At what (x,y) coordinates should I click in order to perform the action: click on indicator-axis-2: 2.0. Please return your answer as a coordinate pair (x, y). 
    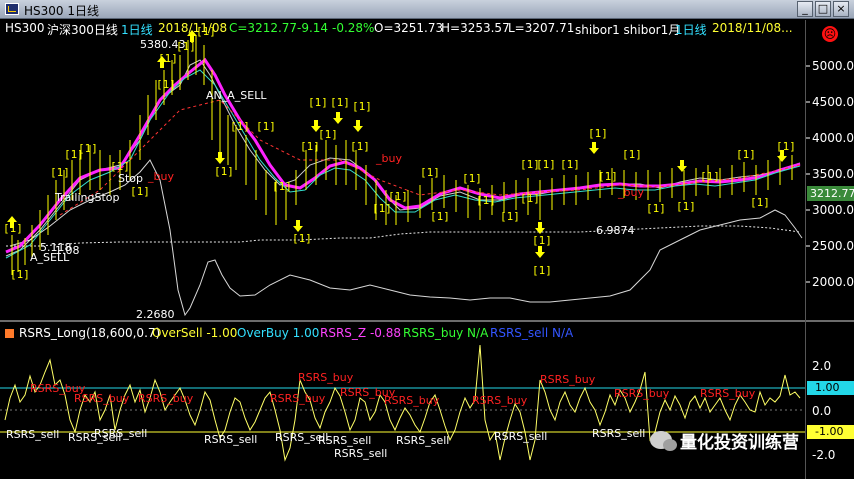
    Looking at the image, I should click on (822, 366).